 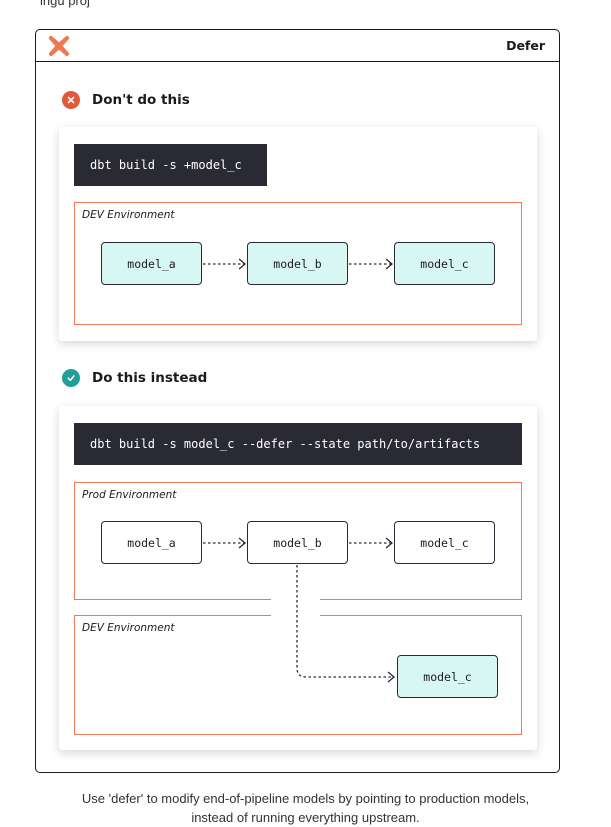 What do you see at coordinates (295, 608) in the screenshot?
I see `env-border-gap` at bounding box center [295, 608].